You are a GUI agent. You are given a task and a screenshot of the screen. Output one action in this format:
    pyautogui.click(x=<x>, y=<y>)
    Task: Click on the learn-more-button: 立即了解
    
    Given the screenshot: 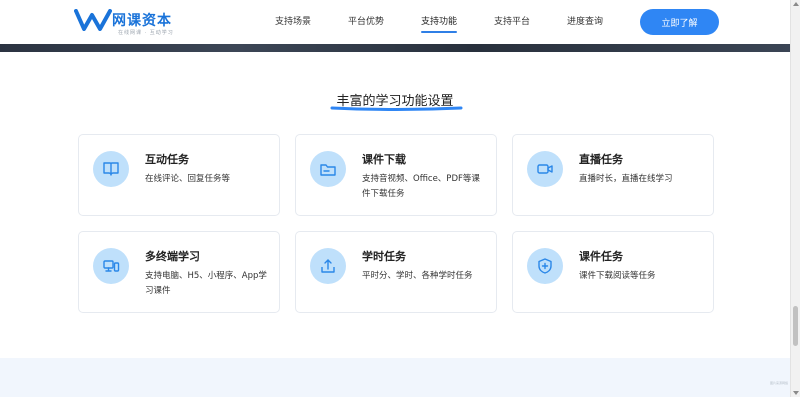 What is the action you would take?
    pyautogui.click(x=679, y=22)
    